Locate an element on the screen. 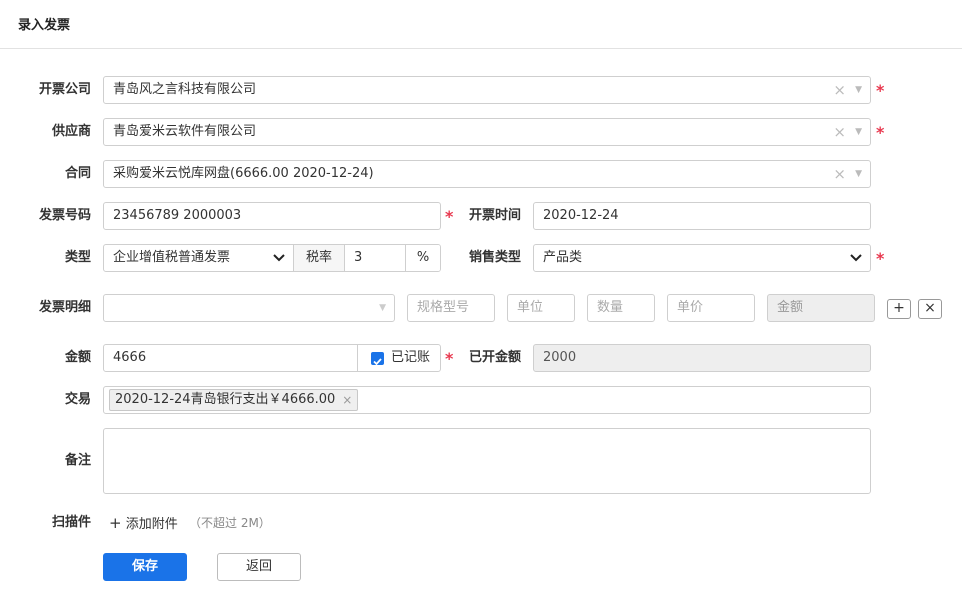 This screenshot has width=962, height=602. company-label: 开票公司 is located at coordinates (64, 89).